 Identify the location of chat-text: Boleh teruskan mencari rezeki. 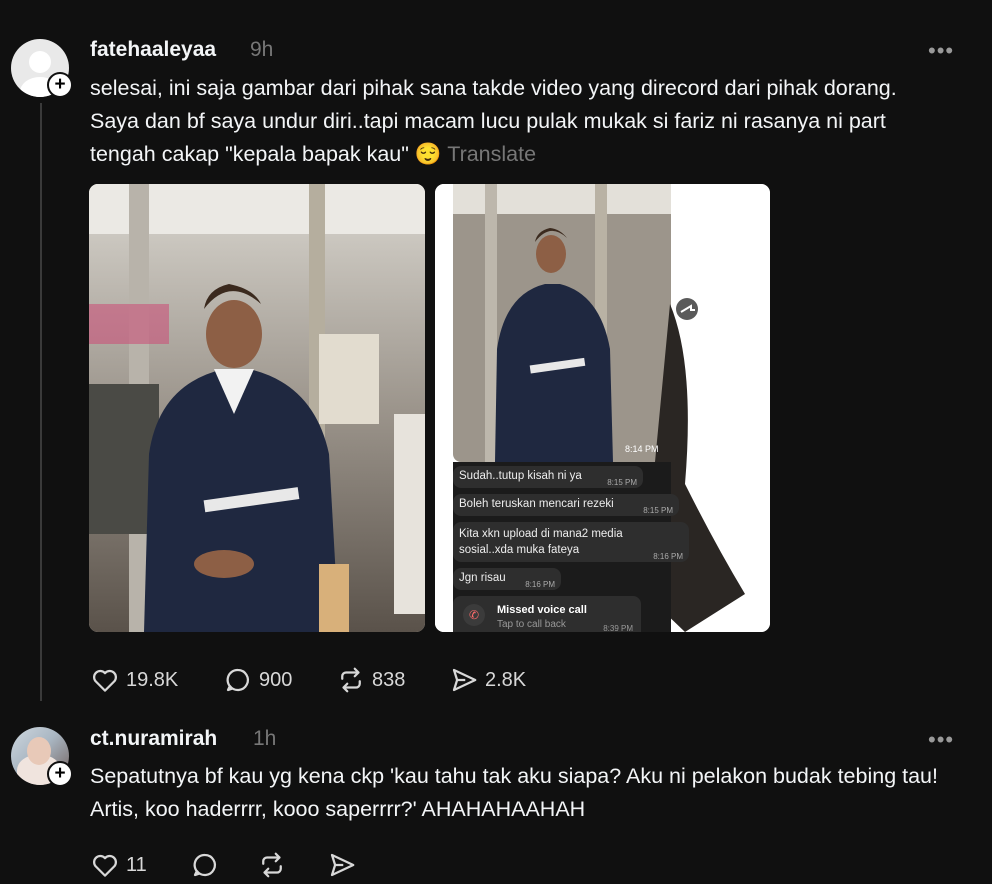
(536, 504).